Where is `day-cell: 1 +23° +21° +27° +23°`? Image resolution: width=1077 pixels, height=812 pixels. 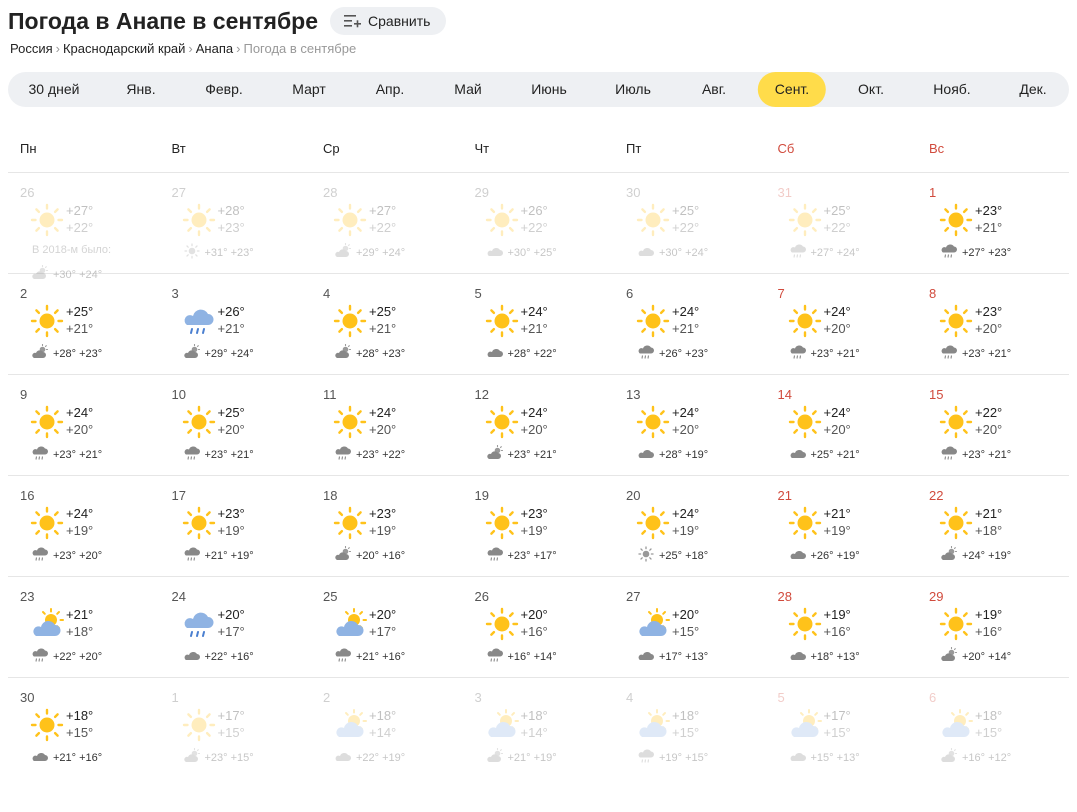
day-cell: 1 +23° +21° +27° +23° is located at coordinates (992, 223).